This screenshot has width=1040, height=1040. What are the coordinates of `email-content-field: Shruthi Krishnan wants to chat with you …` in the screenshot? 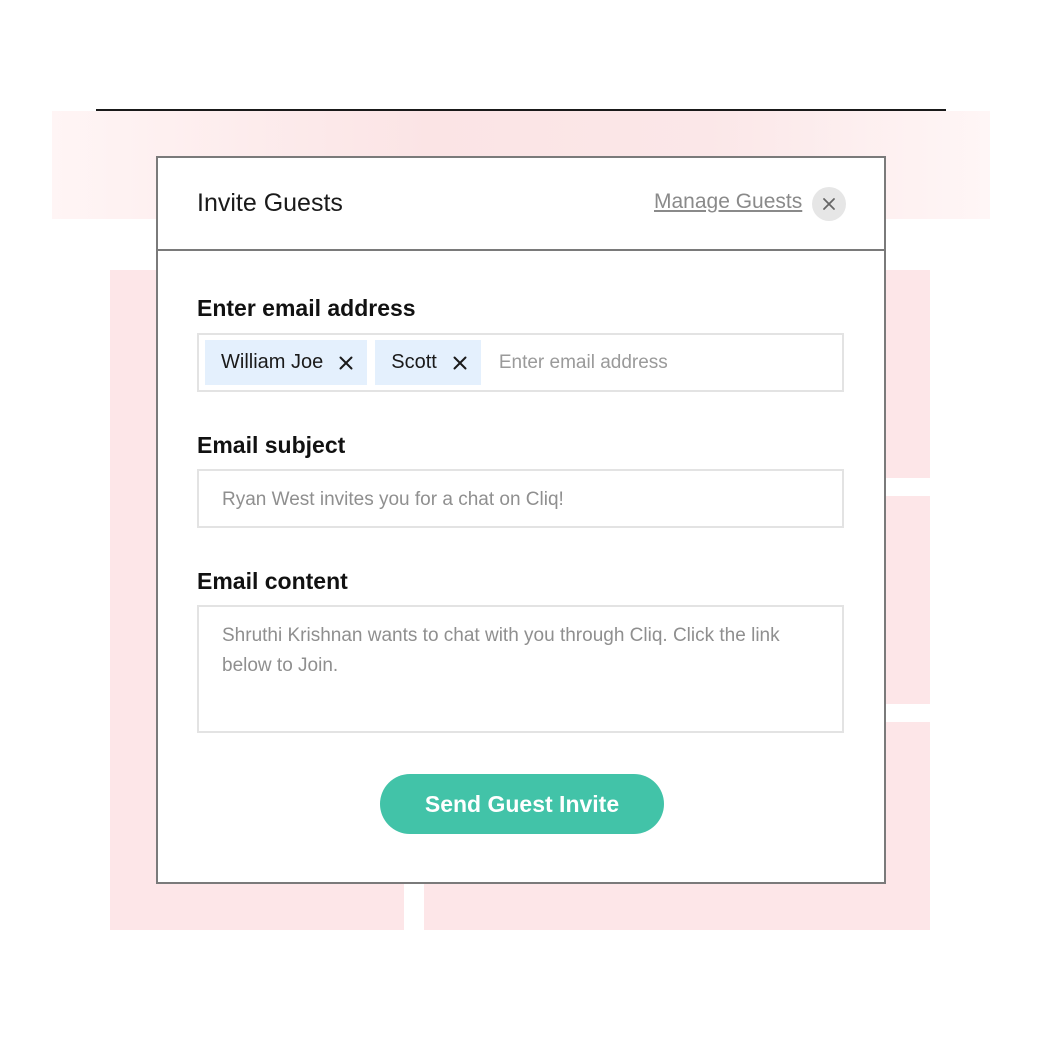 It's located at (520, 669).